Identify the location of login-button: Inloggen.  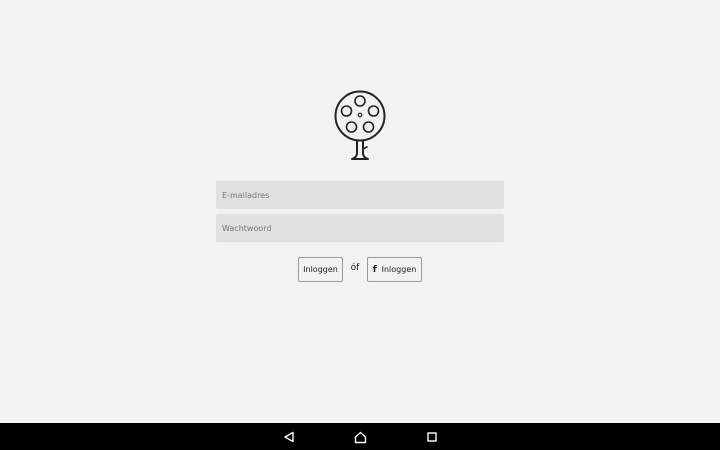
(320, 269).